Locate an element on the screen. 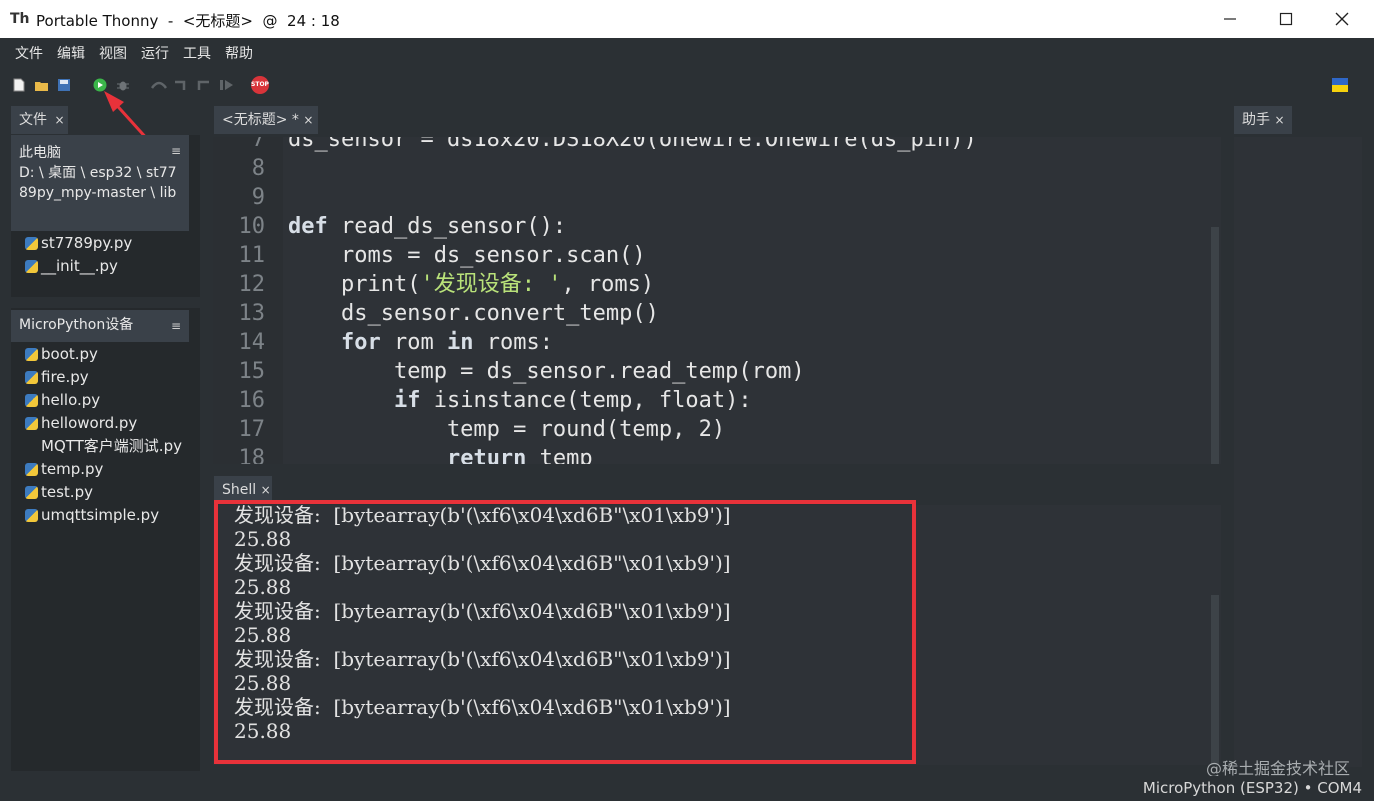 The height and width of the screenshot is (801, 1374). maximize-icon is located at coordinates (1286, 19).